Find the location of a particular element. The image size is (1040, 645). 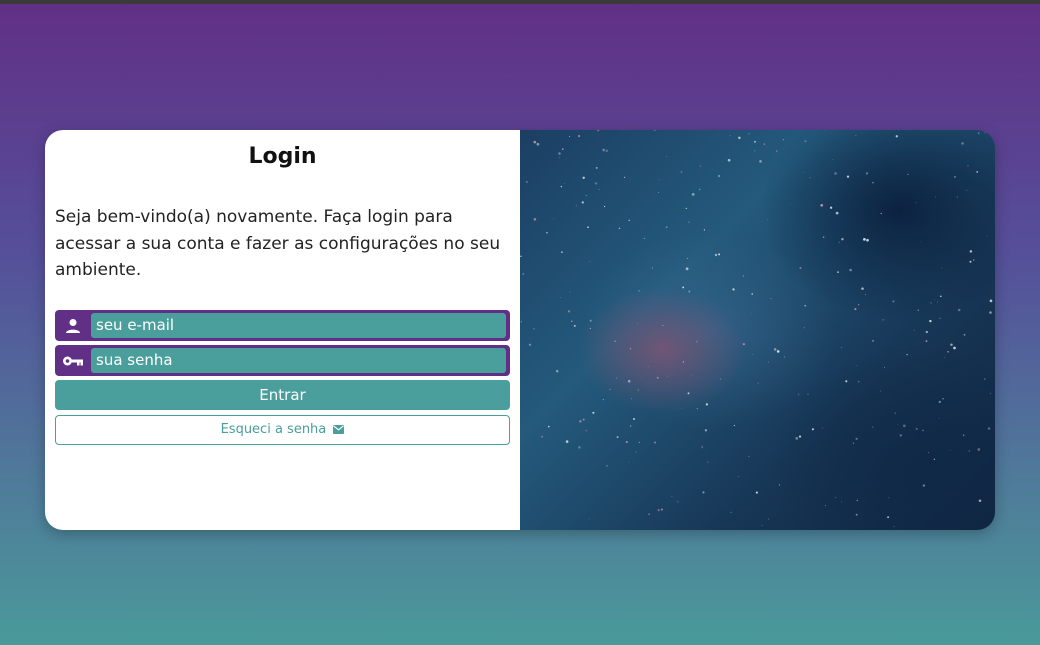

password-field-group: sua senha is located at coordinates (282, 360).